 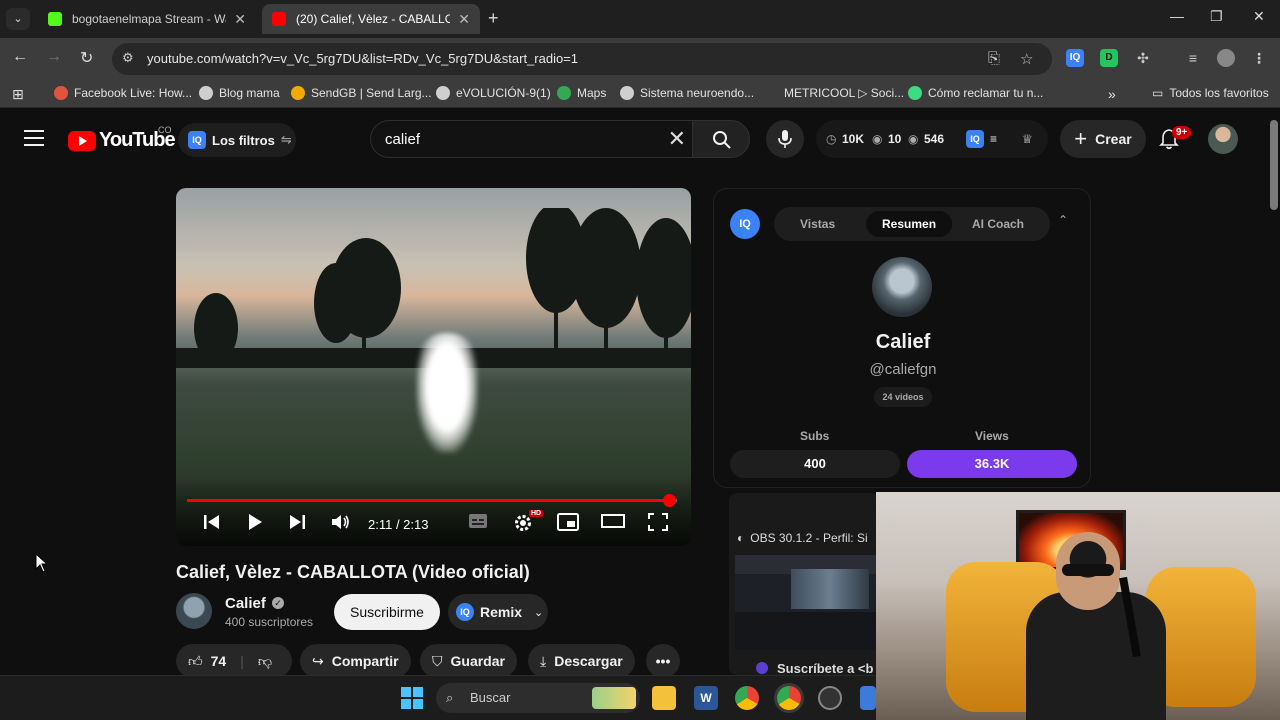 I want to click on progress-bar, so click(x=432, y=500).